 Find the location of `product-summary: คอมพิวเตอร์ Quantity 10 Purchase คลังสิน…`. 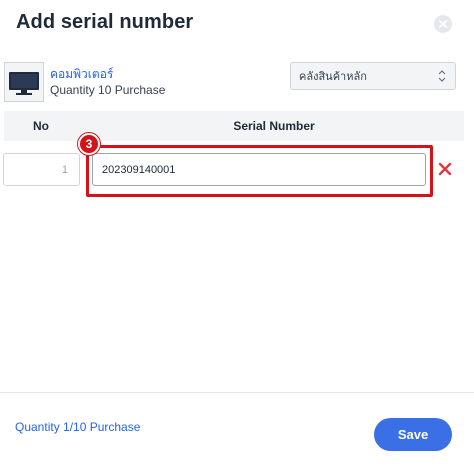

product-summary: คอมพิวเตอร์ Quantity 10 Purchase คลังสิน… is located at coordinates (234, 82).